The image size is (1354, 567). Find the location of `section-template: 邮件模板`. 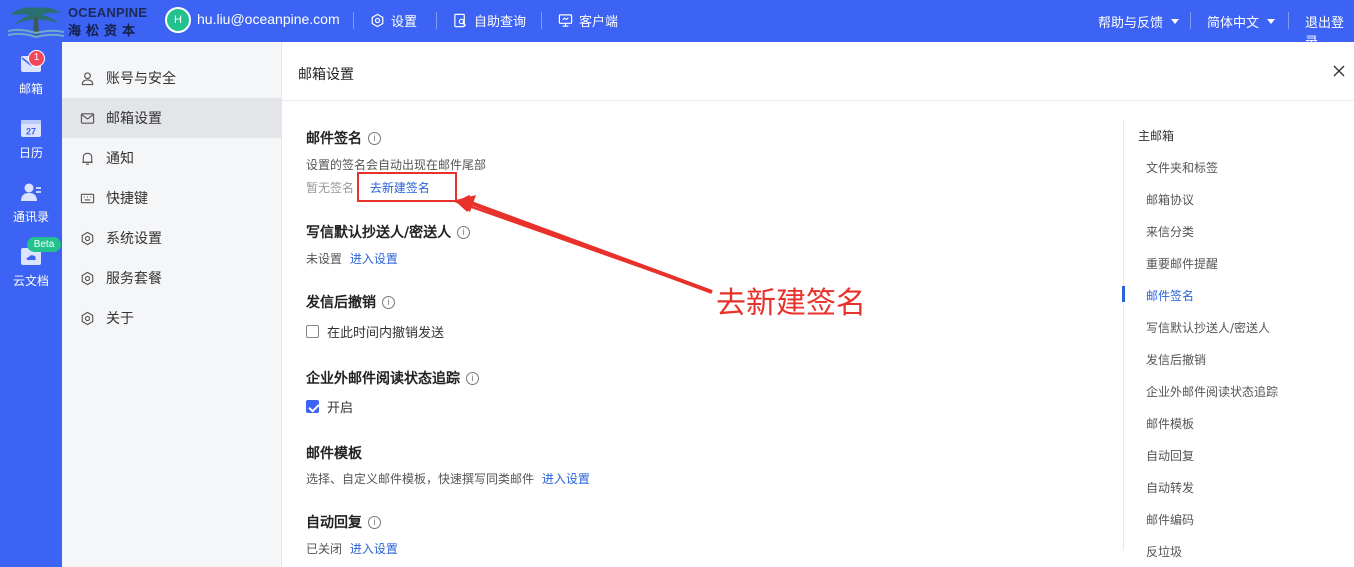

section-template: 邮件模板 is located at coordinates (334, 453).